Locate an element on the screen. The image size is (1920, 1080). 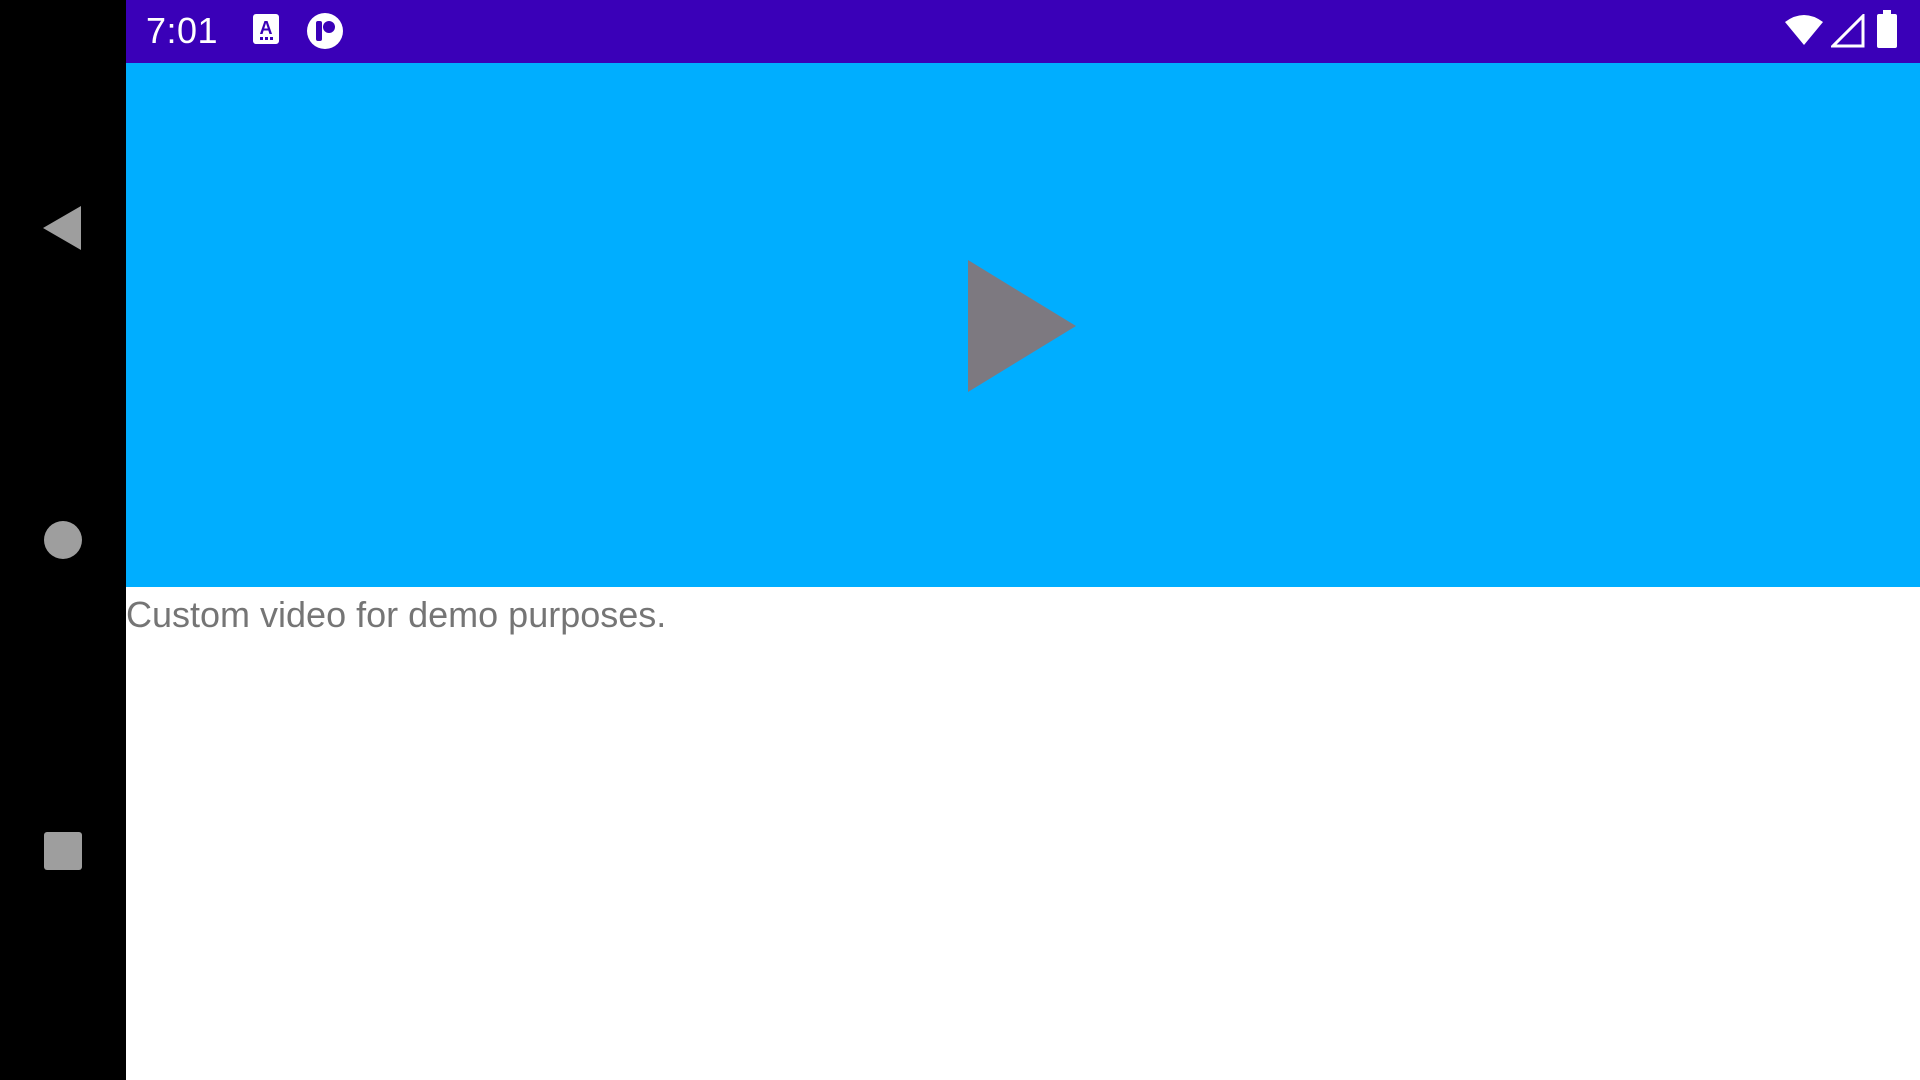
status-time: 7:01 is located at coordinates (182, 30).